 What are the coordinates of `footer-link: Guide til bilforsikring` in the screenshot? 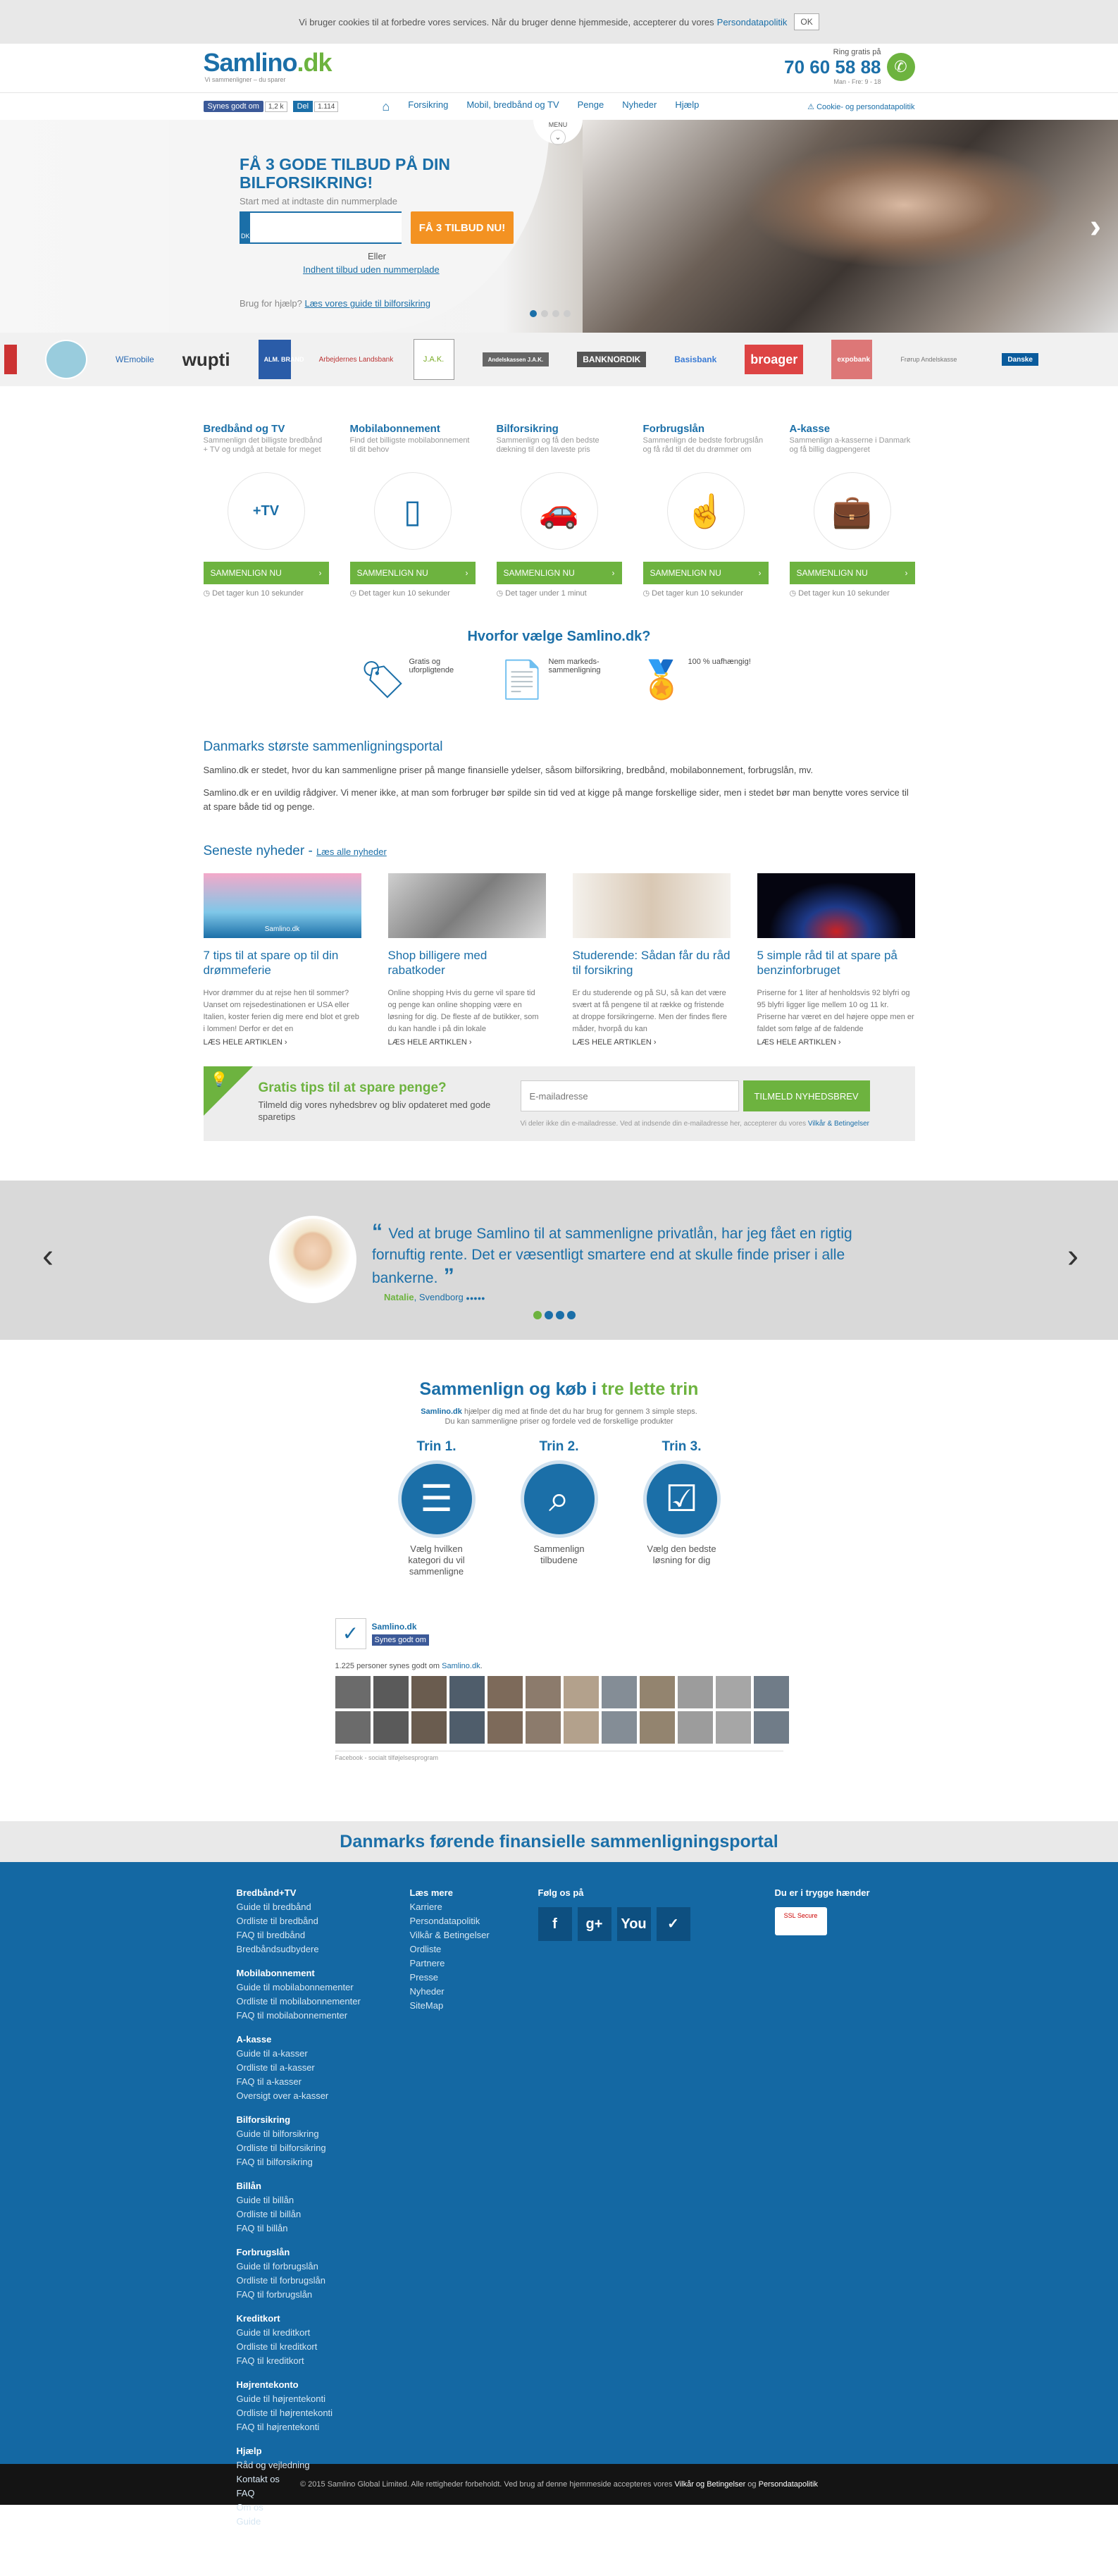 It's located at (323, 2134).